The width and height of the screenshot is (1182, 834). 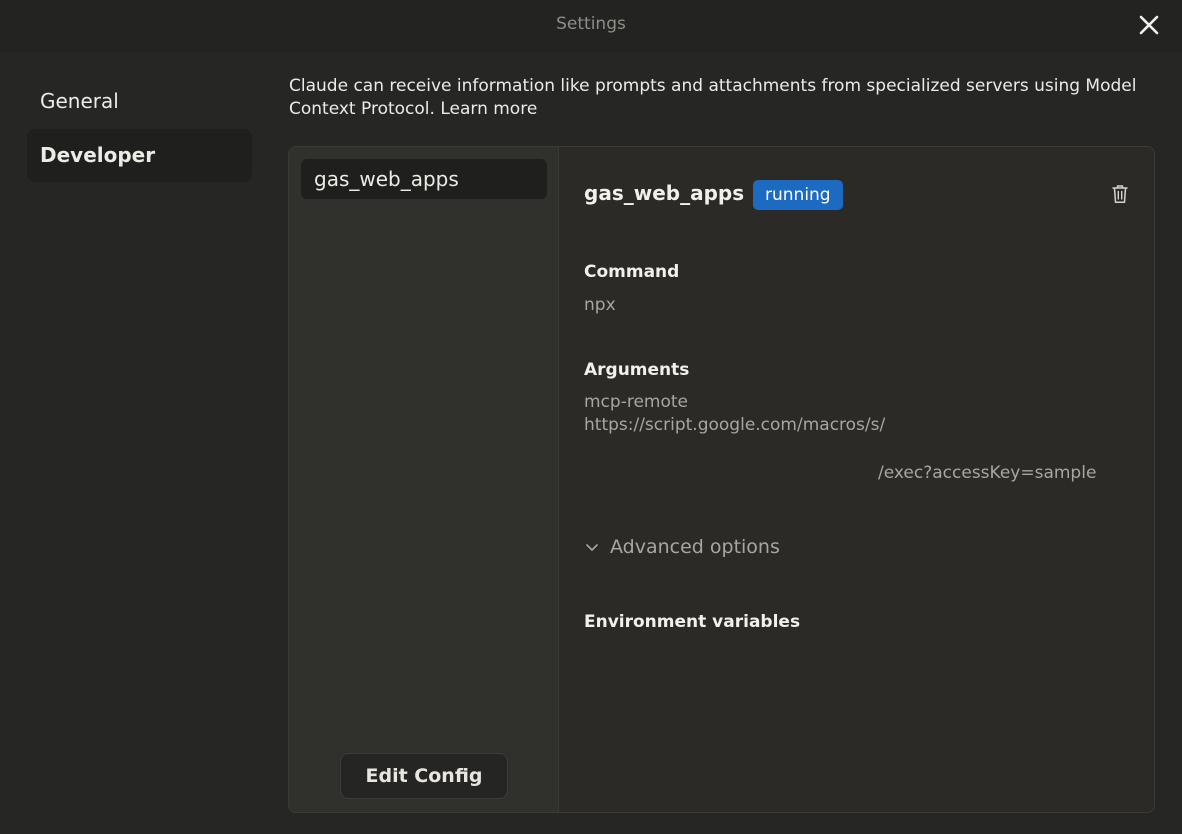 I want to click on learn-more-link: Learn more, so click(x=488, y=109).